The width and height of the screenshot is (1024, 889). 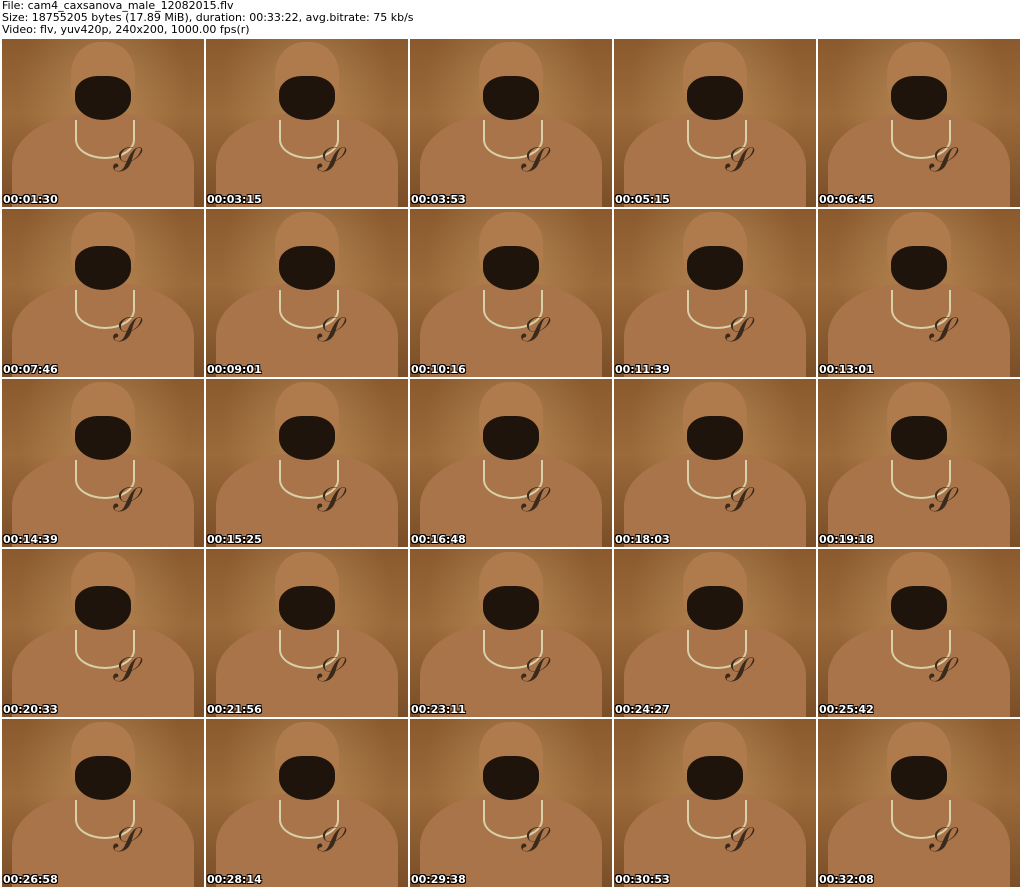 What do you see at coordinates (307, 463) in the screenshot?
I see `video-thumbnail: 𝒮 00:15:25` at bounding box center [307, 463].